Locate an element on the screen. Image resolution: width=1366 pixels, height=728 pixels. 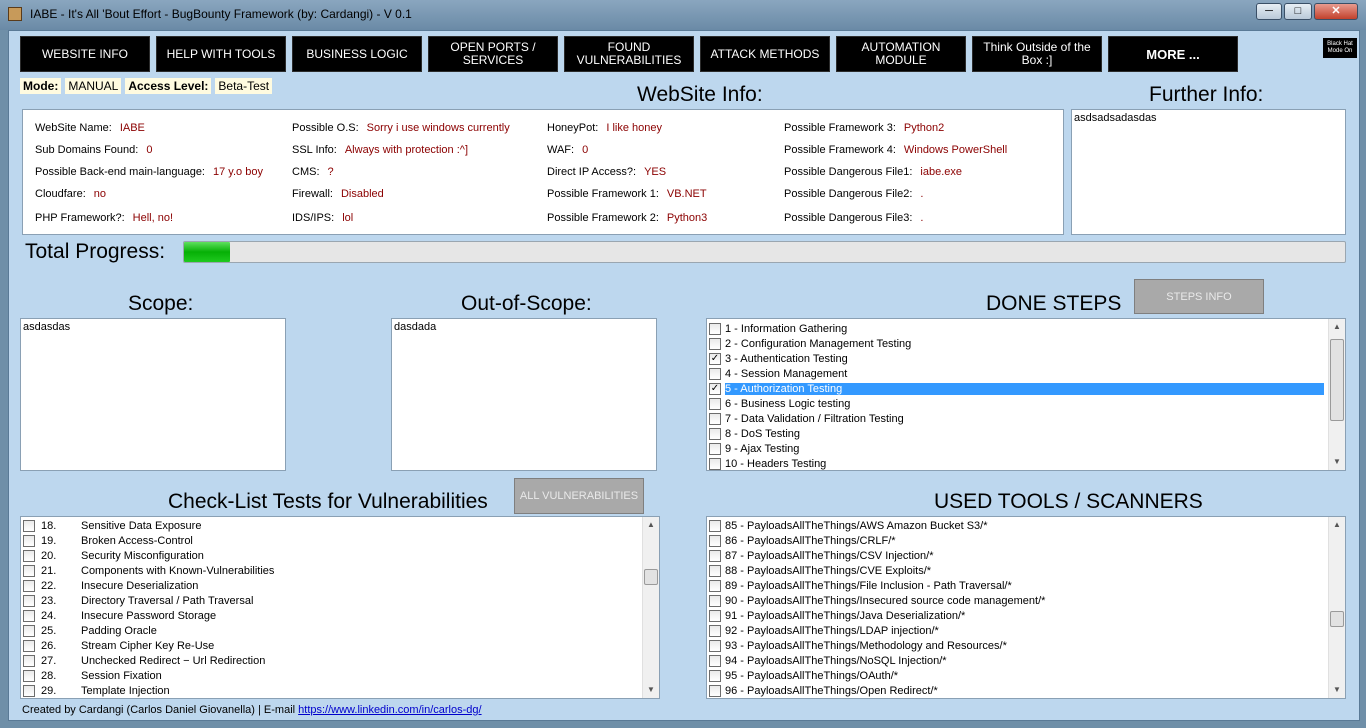
checklist-item: 19. Broken Access-Control is located at coordinates (108, 540).